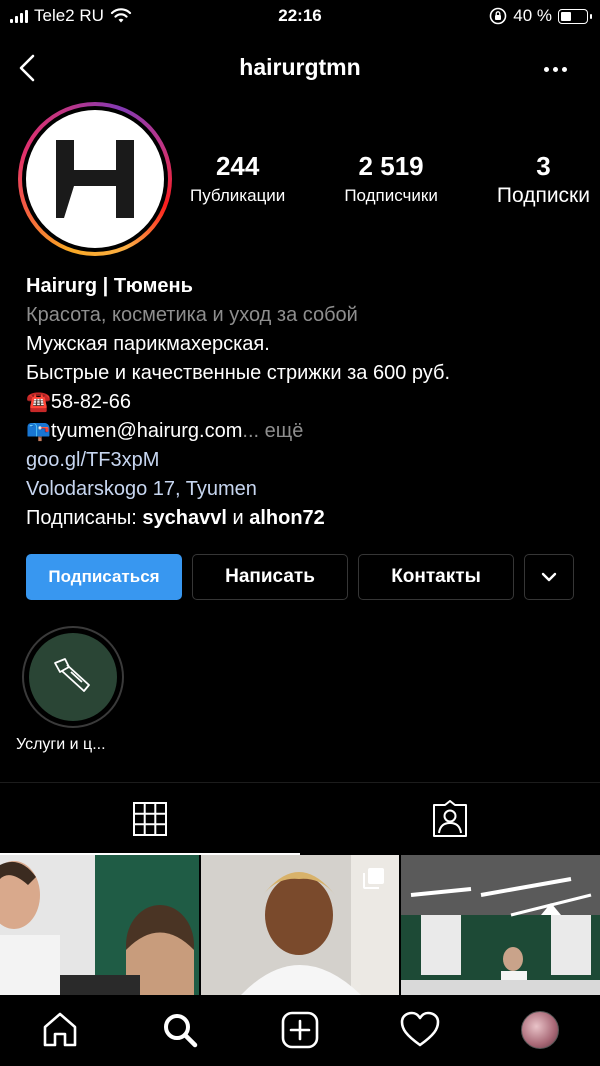 This screenshot has width=600, height=1066. I want to click on followed-by: Подписаны: sychavvl и alhon72, so click(306, 518).